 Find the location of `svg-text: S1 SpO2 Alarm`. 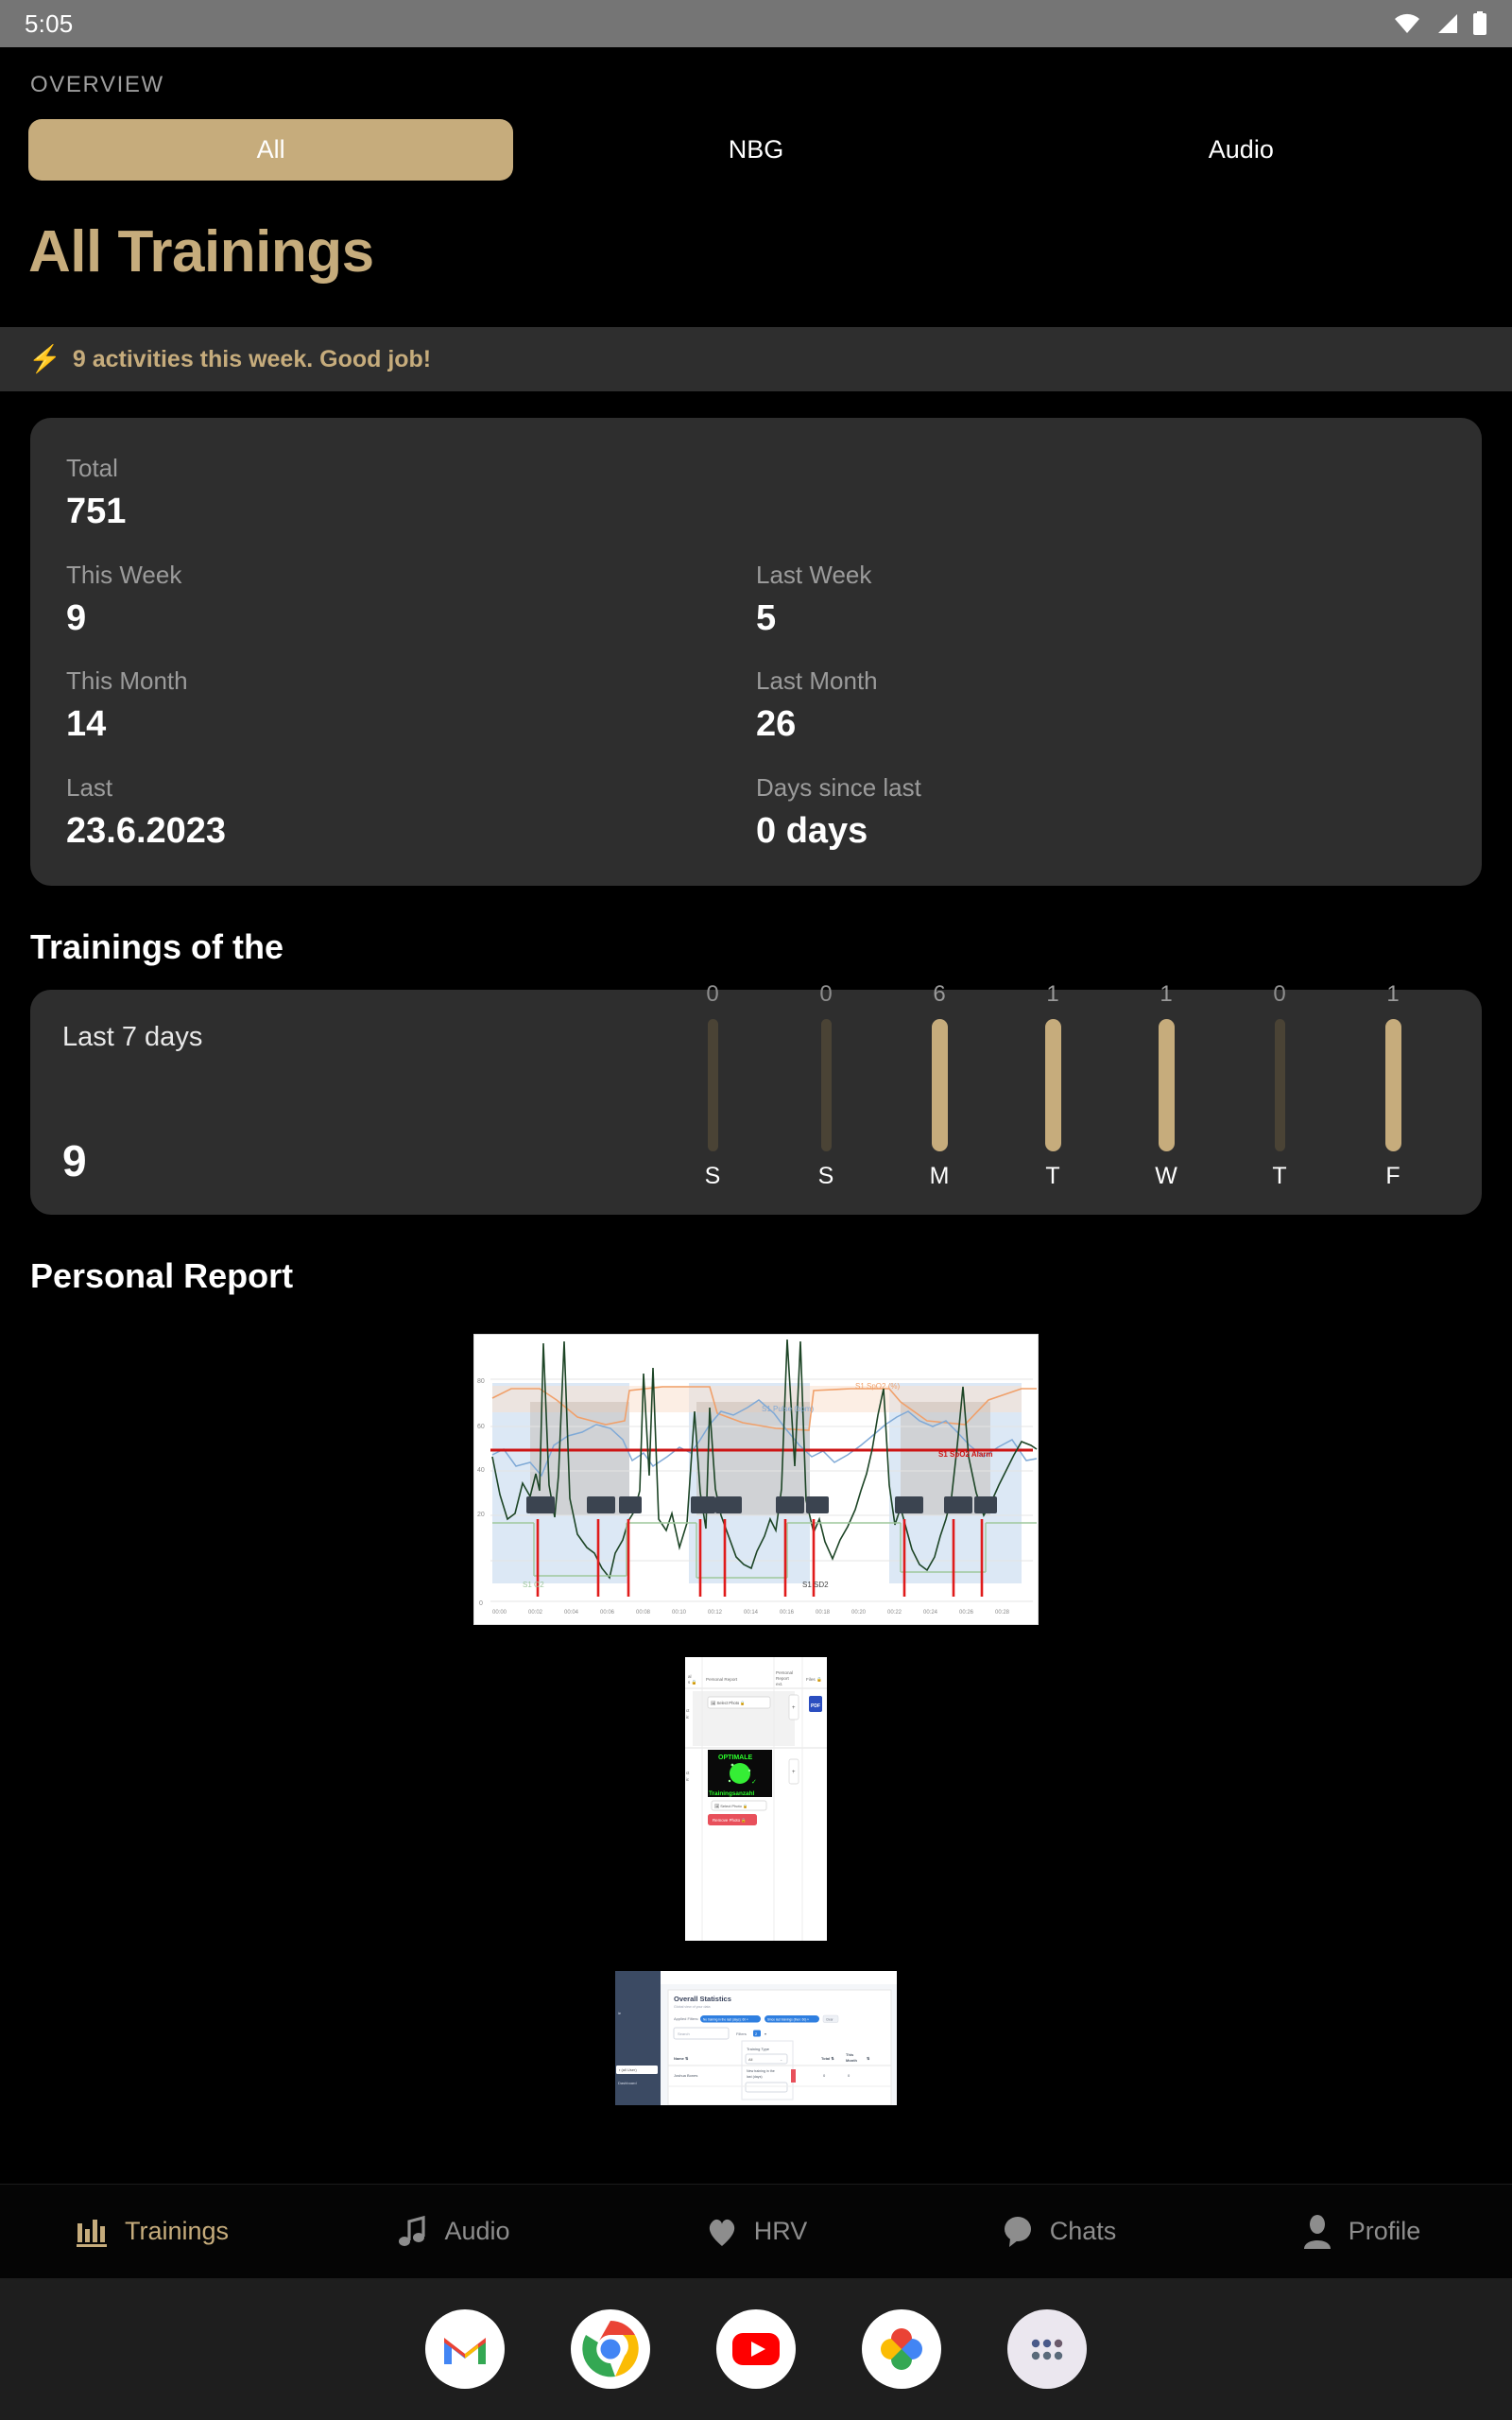

svg-text: S1 SpO2 Alarm is located at coordinates (965, 1454).